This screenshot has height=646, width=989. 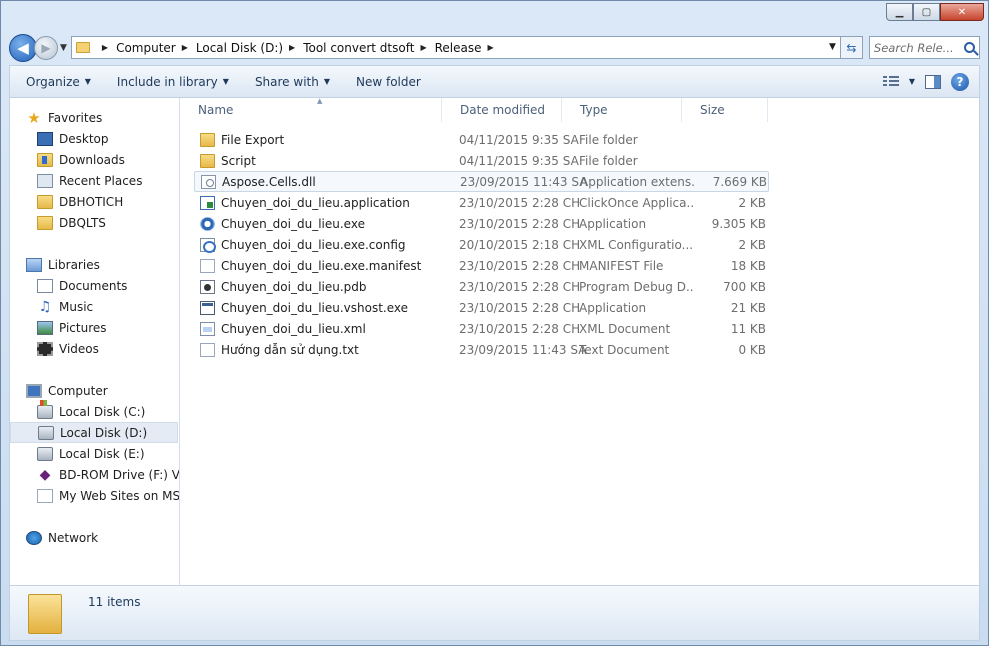 What do you see at coordinates (289, 82) in the screenshot?
I see `share-with-menu: Share with ▼` at bounding box center [289, 82].